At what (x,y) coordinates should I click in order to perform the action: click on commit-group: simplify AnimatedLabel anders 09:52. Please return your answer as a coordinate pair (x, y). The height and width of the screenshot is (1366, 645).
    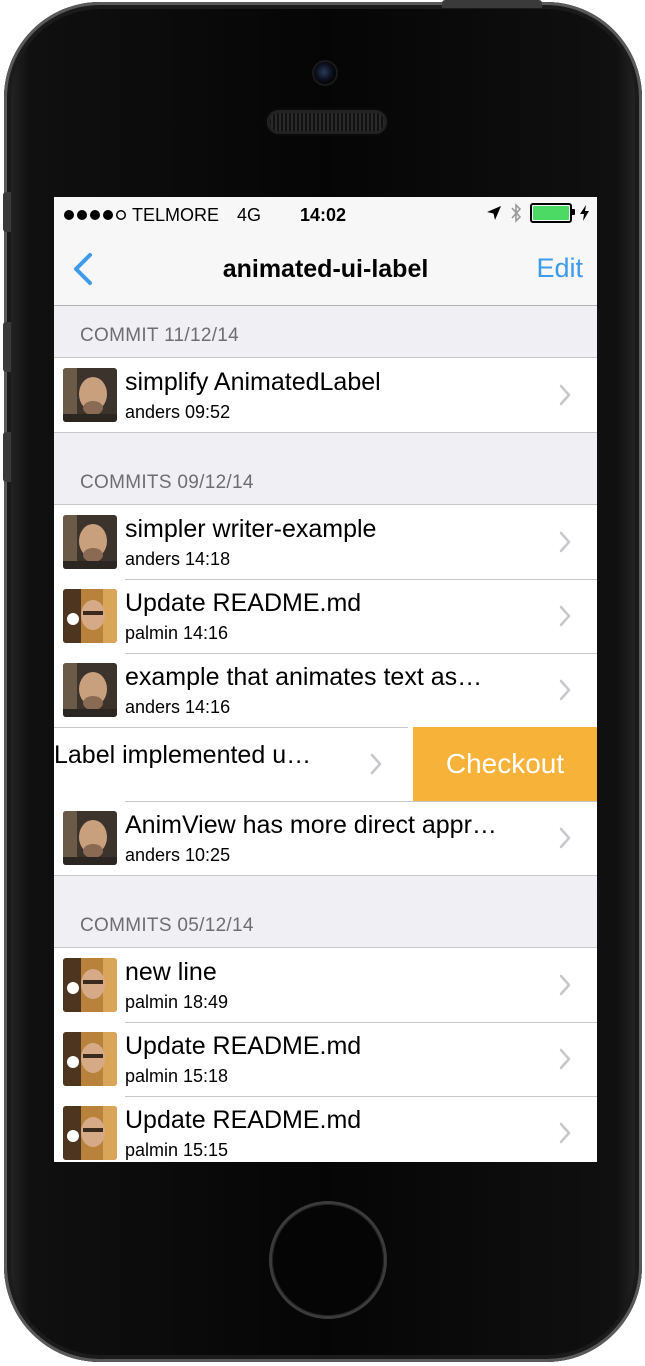
    Looking at the image, I should click on (325, 395).